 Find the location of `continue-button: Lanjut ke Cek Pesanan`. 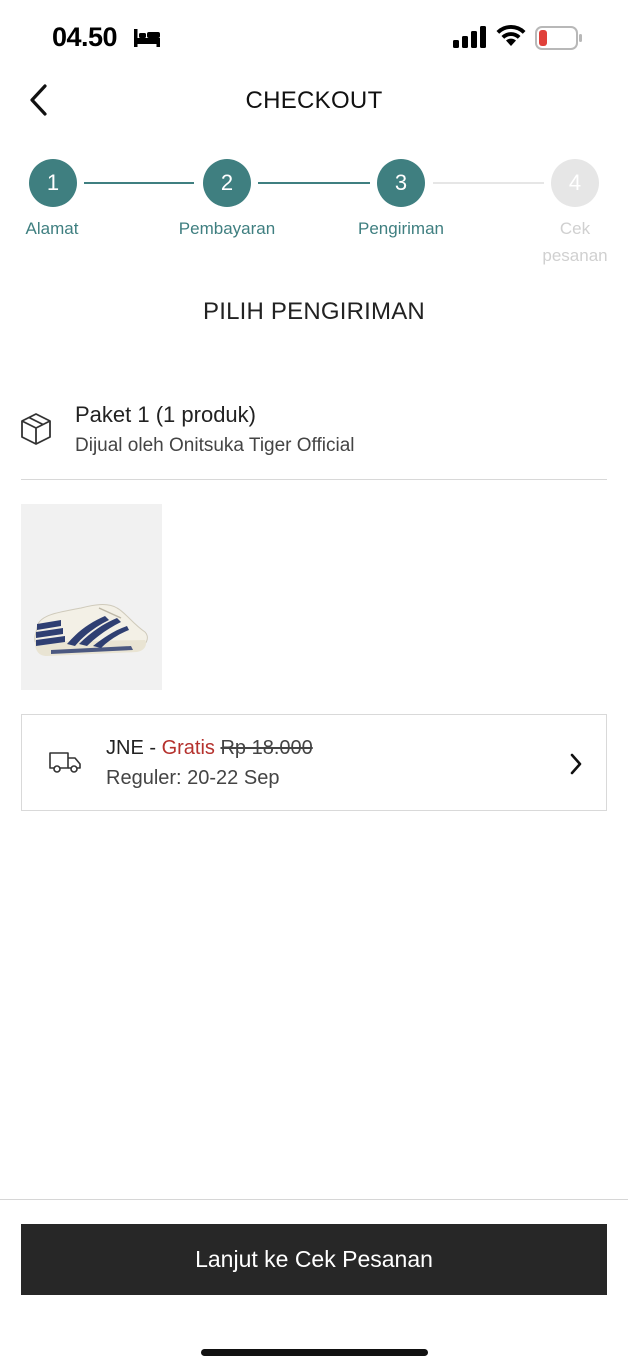

continue-button: Lanjut ke Cek Pesanan is located at coordinates (314, 1259).